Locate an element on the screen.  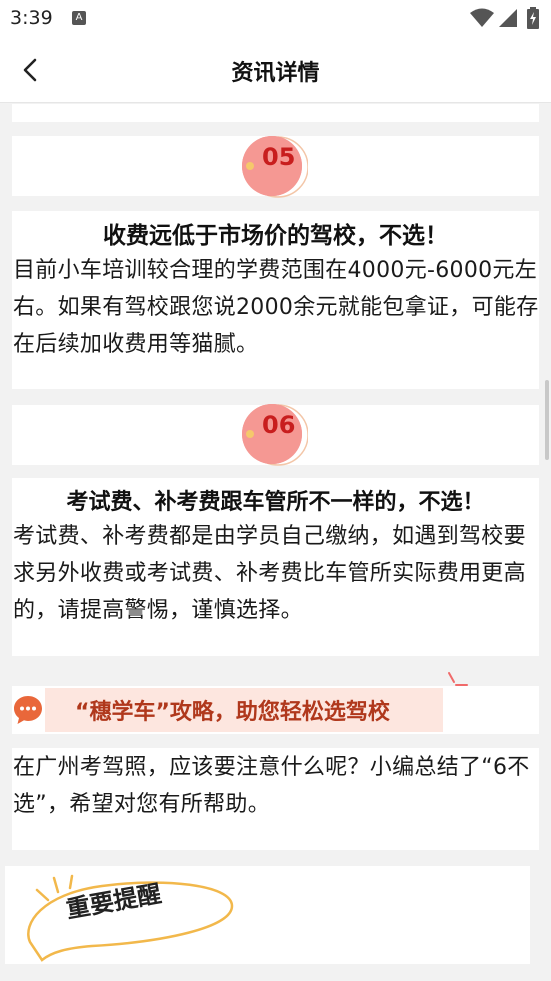
wifi-icon is located at coordinates (482, 17).